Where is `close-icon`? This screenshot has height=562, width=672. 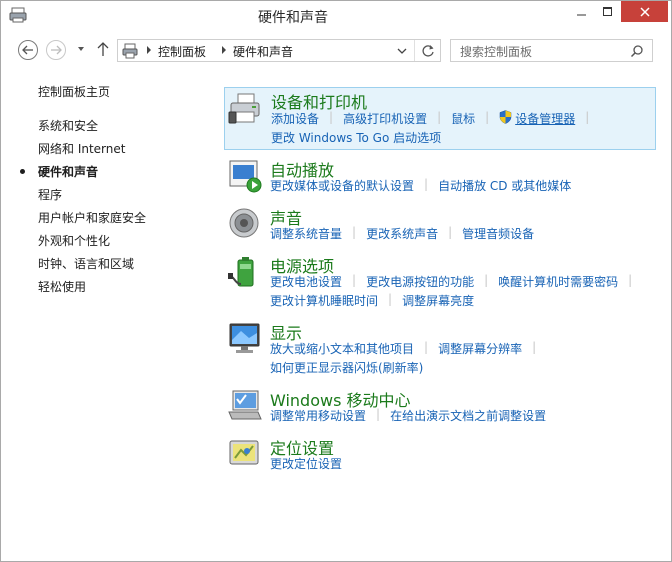
close-icon is located at coordinates (644, 11).